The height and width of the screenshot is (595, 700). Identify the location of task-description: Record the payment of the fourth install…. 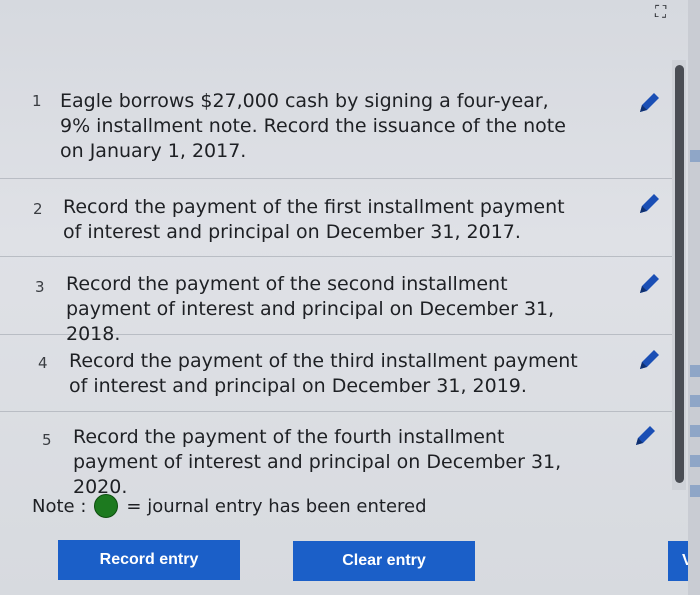
(317, 462).